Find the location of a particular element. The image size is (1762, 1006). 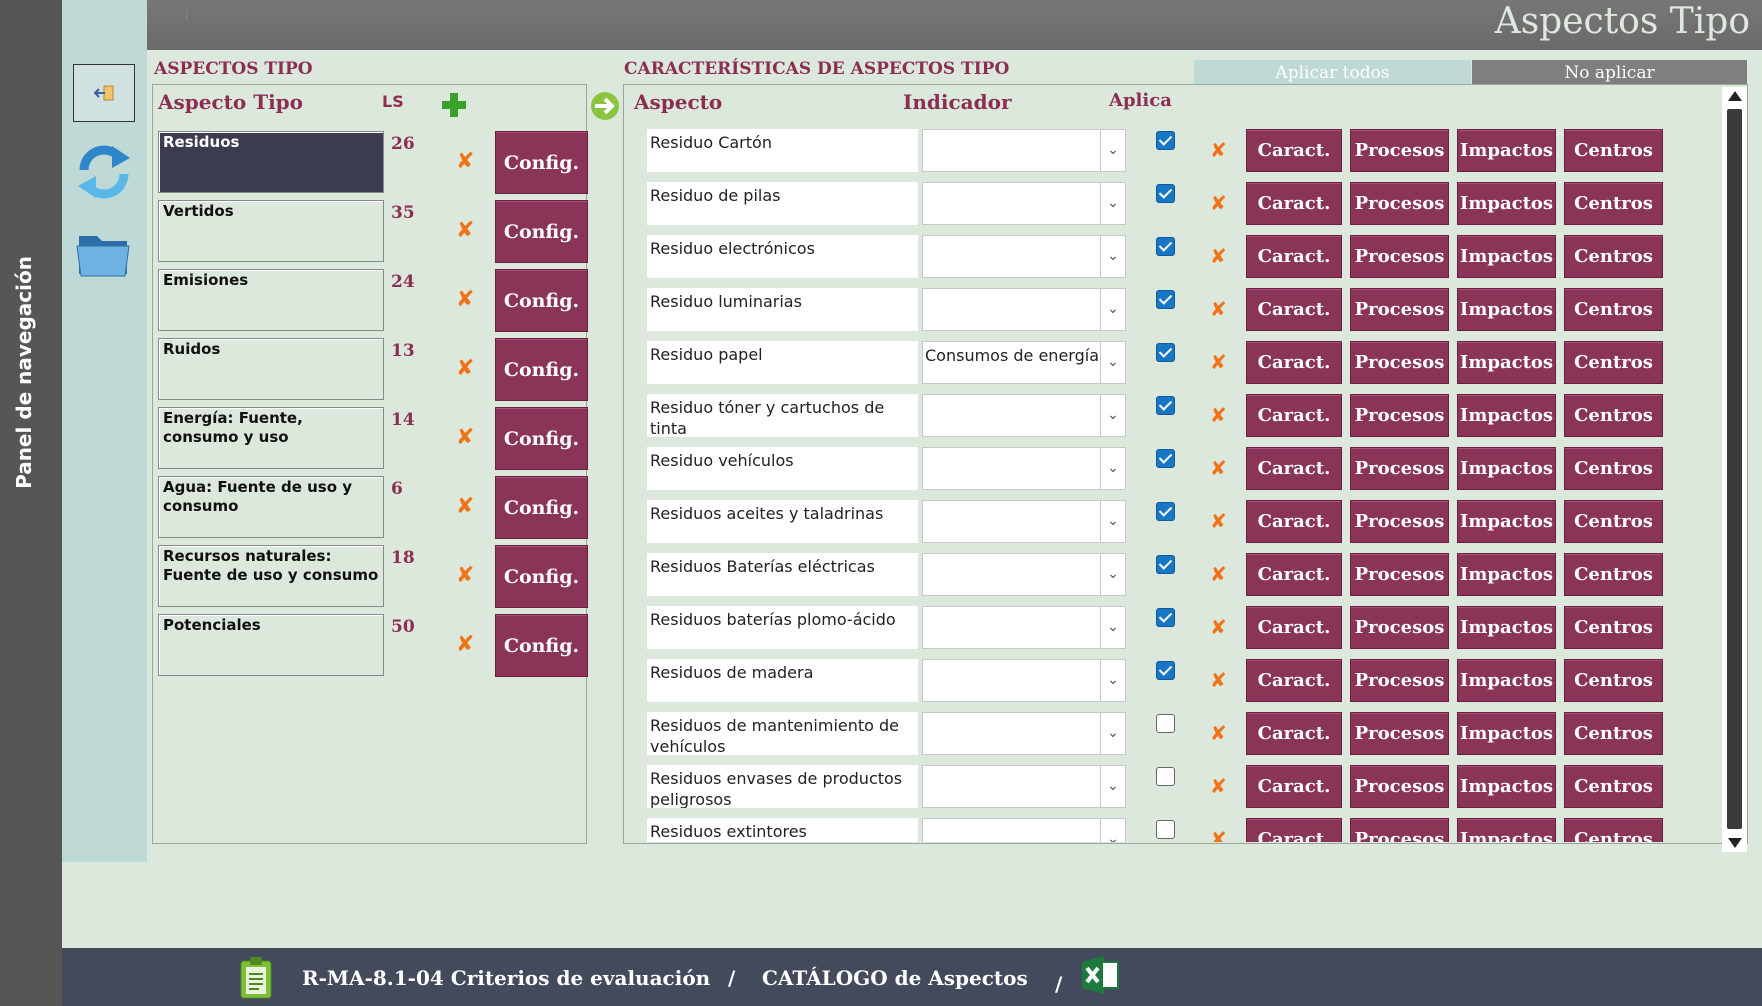

exit-button is located at coordinates (104, 93).